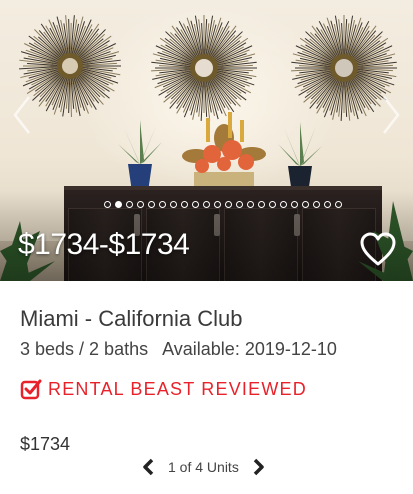 This screenshot has height=494, width=413. I want to click on heart-outline-icon, so click(378, 249).